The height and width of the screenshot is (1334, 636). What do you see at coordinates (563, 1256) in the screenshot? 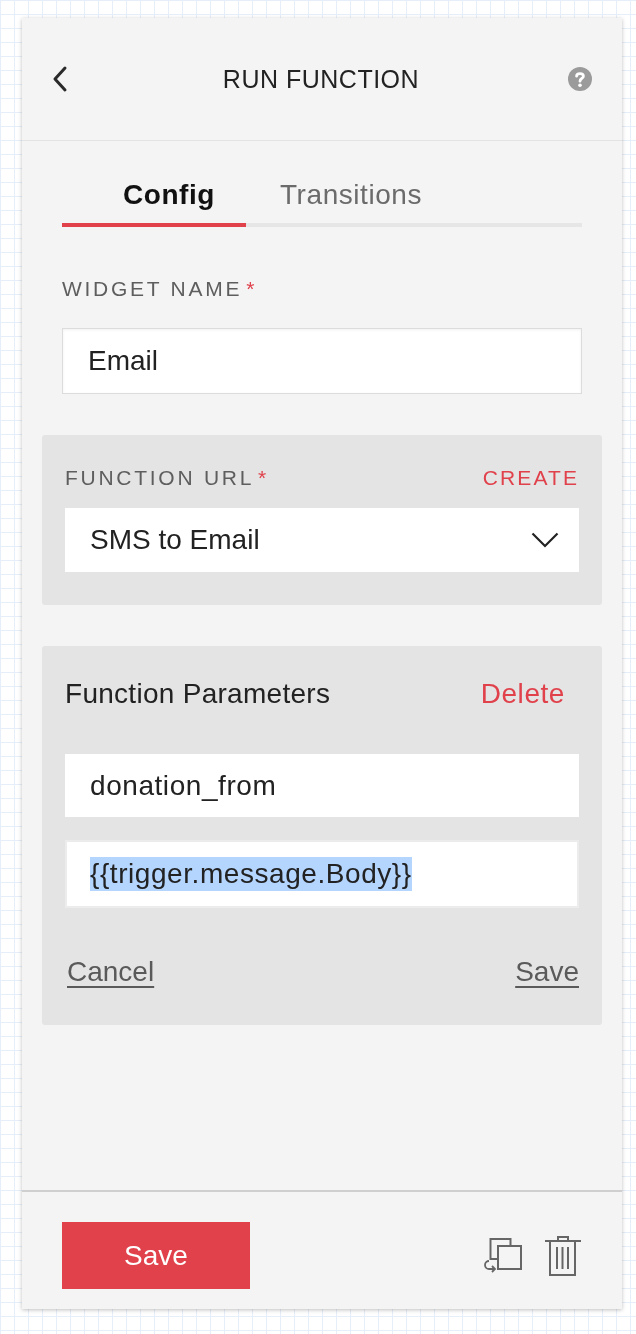
I see `trash-icon` at bounding box center [563, 1256].